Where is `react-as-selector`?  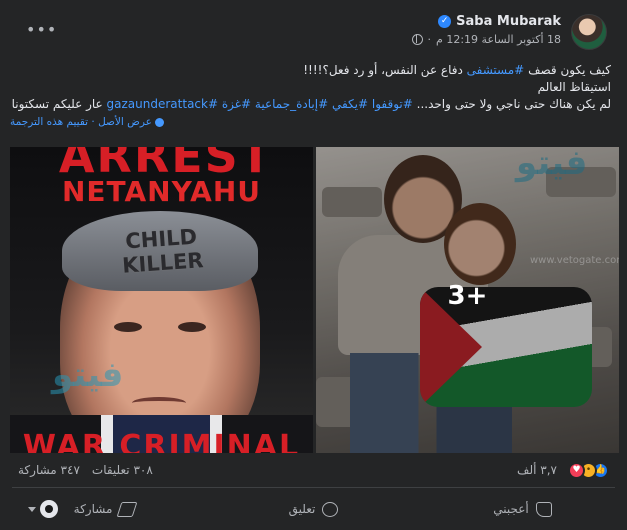
react-as-selector is located at coordinates (43, 509).